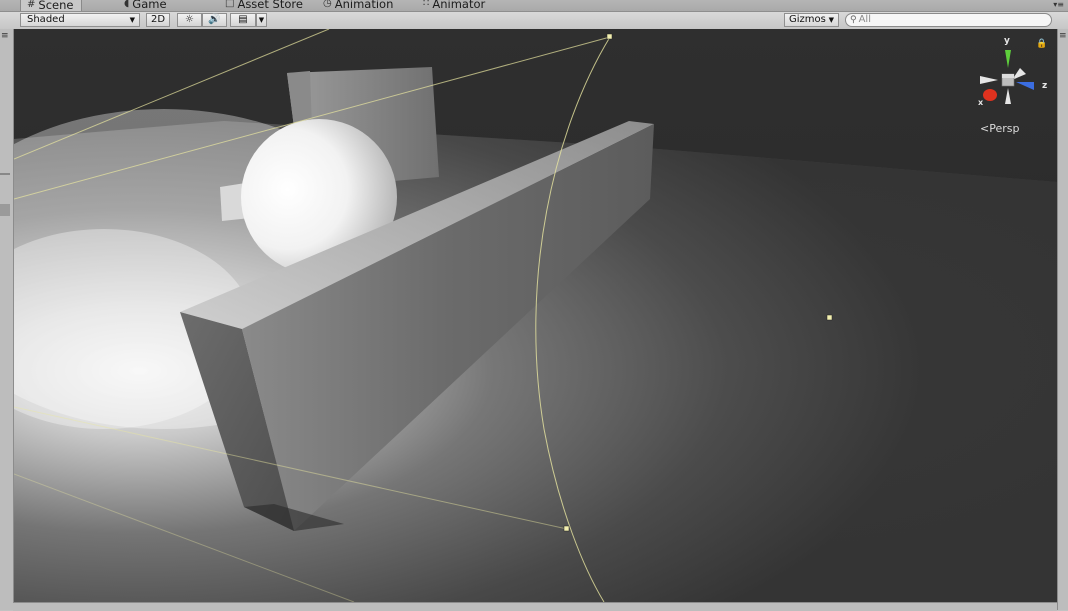  Describe the element at coordinates (149, 5) in the screenshot. I see `tab-game-label: Game` at that location.